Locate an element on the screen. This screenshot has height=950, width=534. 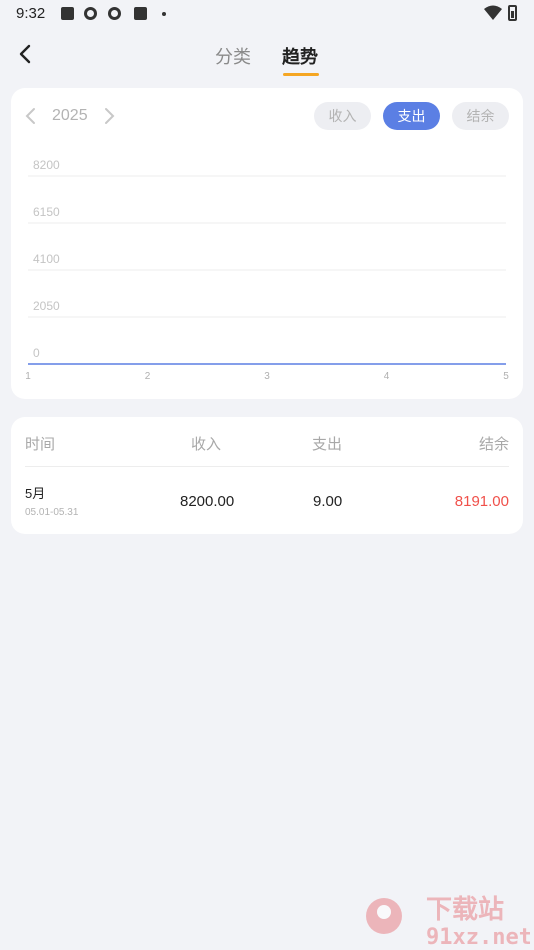
row-month: 5月 is located at coordinates (35, 493).